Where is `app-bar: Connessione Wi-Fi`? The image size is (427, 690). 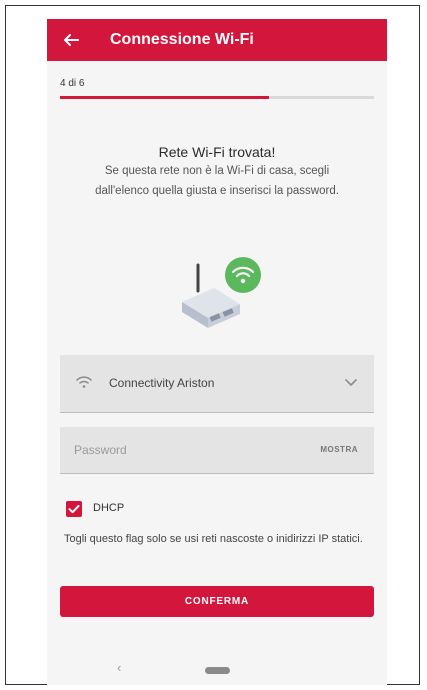 app-bar: Connessione Wi-Fi is located at coordinates (217, 40).